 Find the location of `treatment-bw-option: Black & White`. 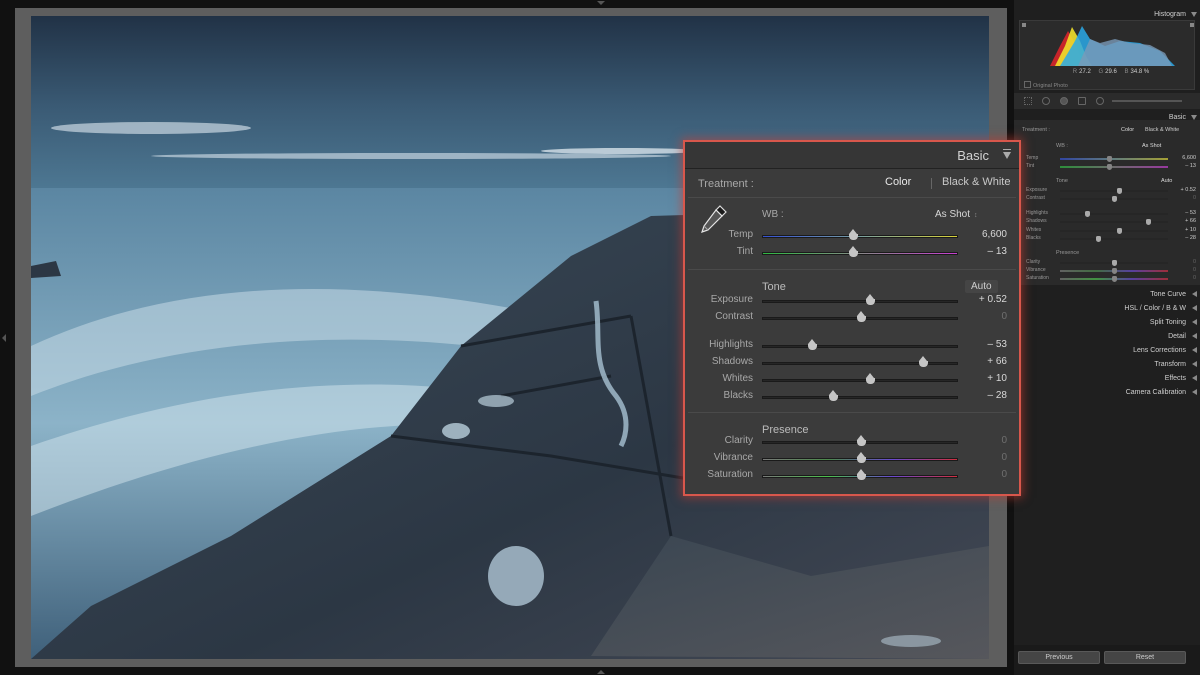

treatment-bw-option: Black & White is located at coordinates (976, 182).